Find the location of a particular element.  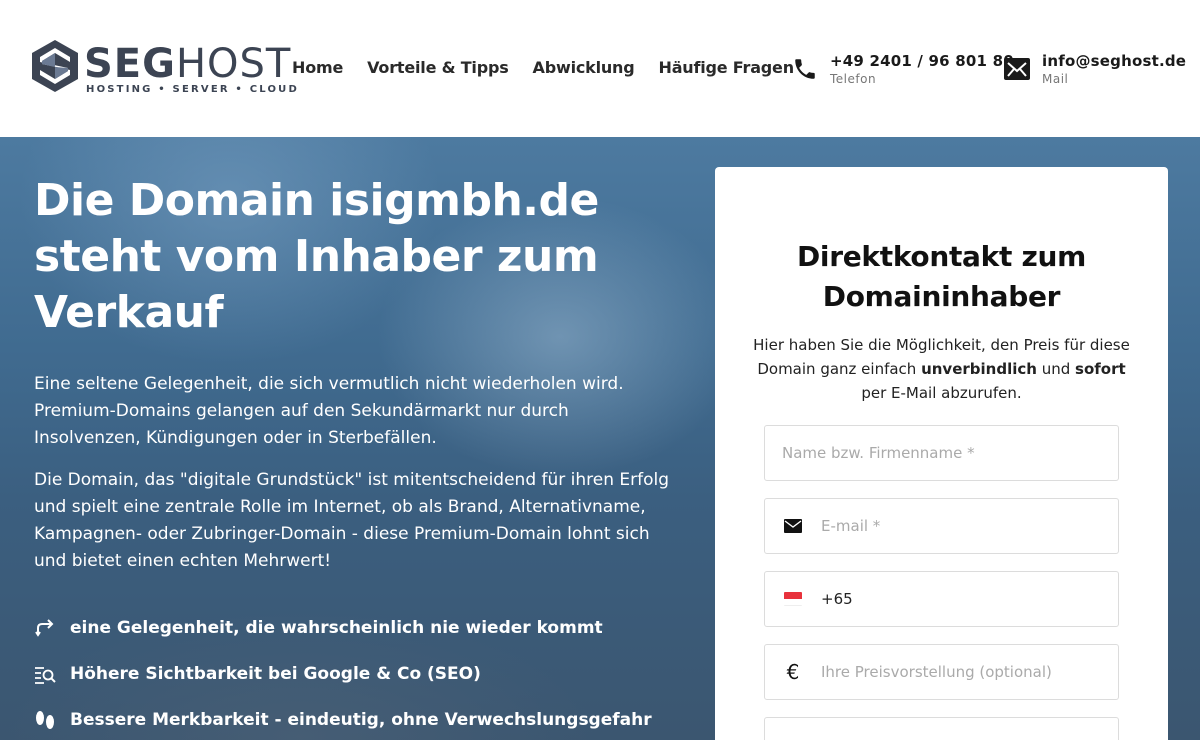

phone-label: Telefon is located at coordinates (853, 79).